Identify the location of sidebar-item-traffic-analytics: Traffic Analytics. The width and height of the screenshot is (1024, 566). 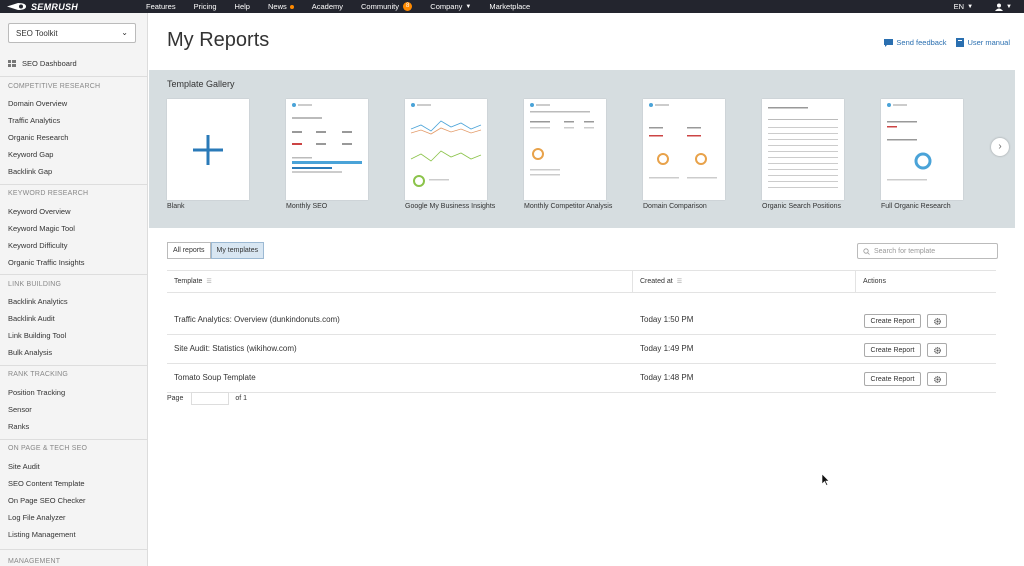
(34, 120).